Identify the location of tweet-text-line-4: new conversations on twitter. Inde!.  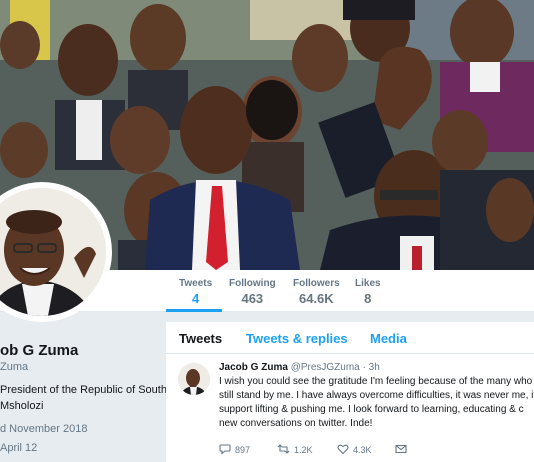
(296, 423).